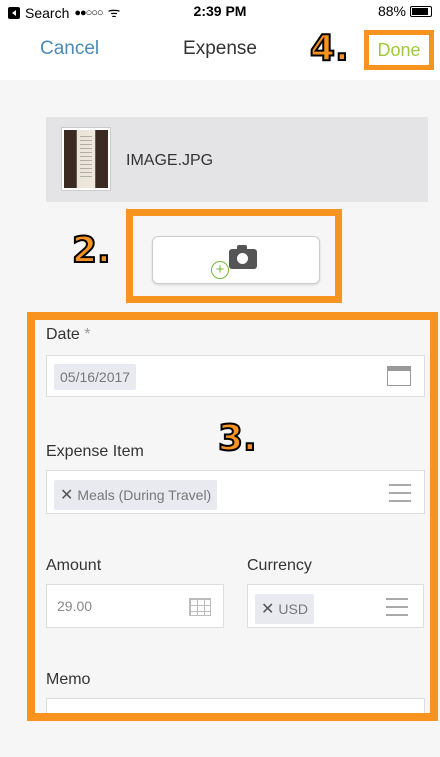 This screenshot has height=757, width=440. I want to click on memo-input, so click(235, 705).